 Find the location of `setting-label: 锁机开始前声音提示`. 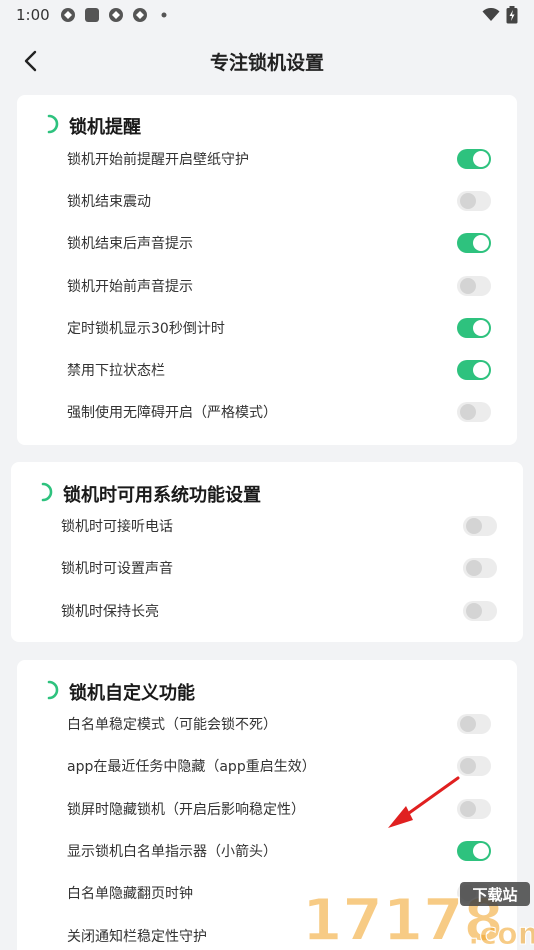

setting-label: 锁机开始前声音提示 is located at coordinates (130, 287).